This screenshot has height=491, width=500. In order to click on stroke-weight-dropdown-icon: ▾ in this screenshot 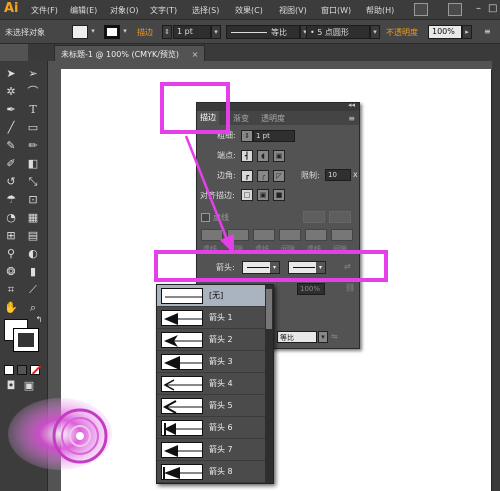, I will do `click(216, 32)`.